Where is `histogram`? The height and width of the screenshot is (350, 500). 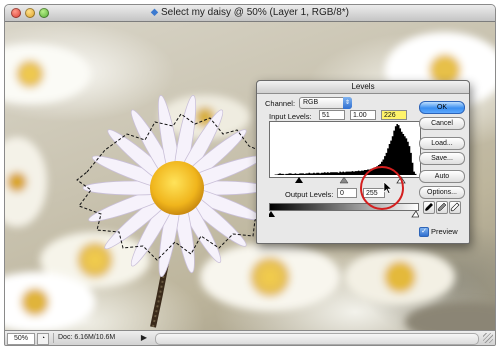
histogram is located at coordinates (345, 149).